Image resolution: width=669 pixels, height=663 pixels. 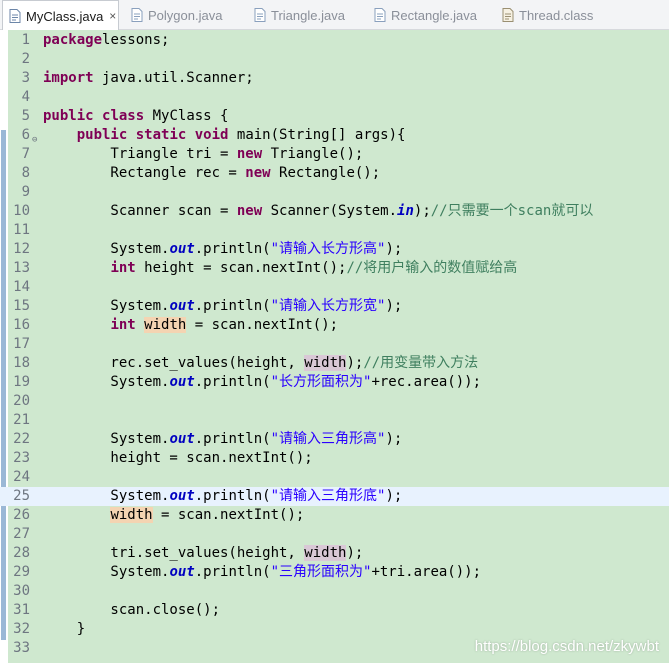 What do you see at coordinates (73, 40) in the screenshot?
I see `code-token: package` at bounding box center [73, 40].